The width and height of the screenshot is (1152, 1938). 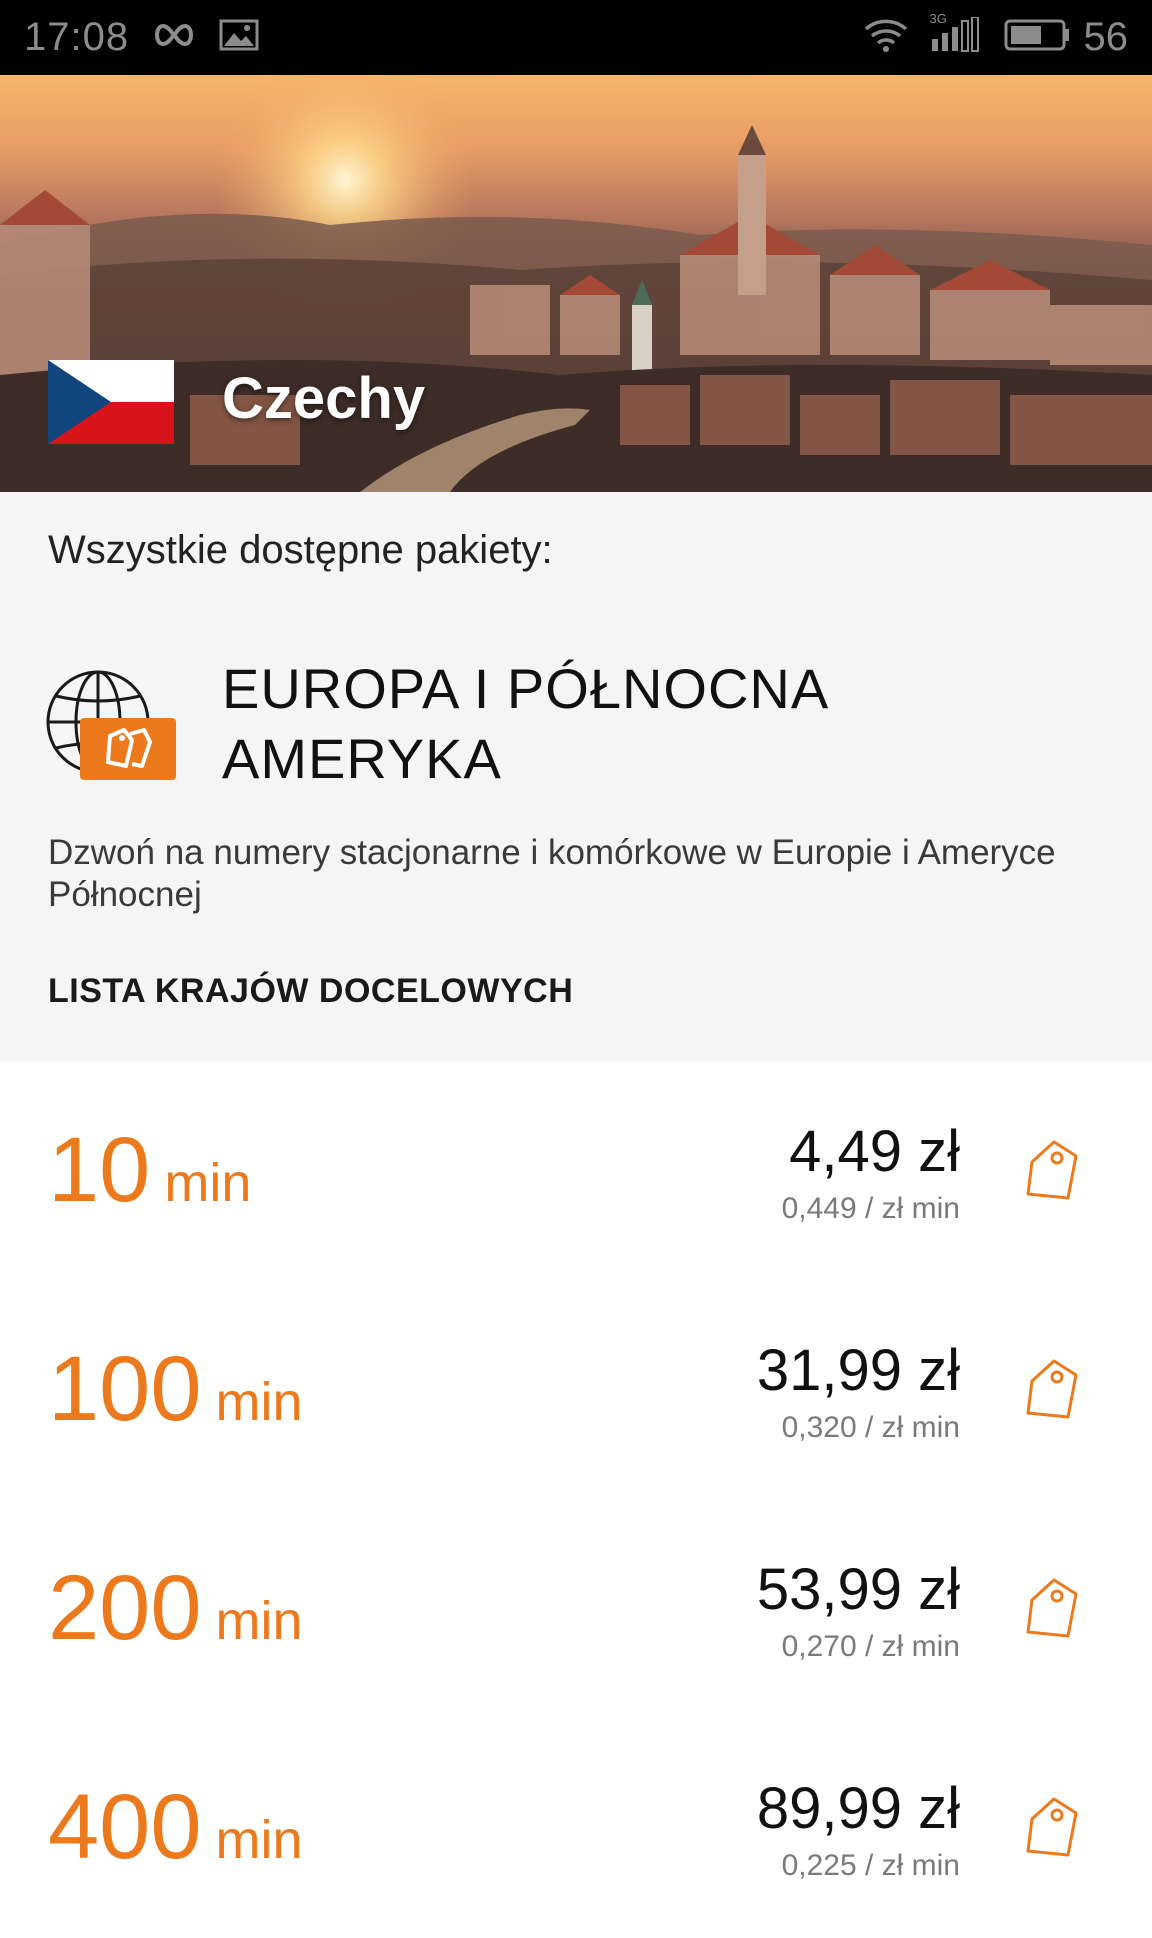 What do you see at coordinates (1037, 37) in the screenshot?
I see `battery-icon` at bounding box center [1037, 37].